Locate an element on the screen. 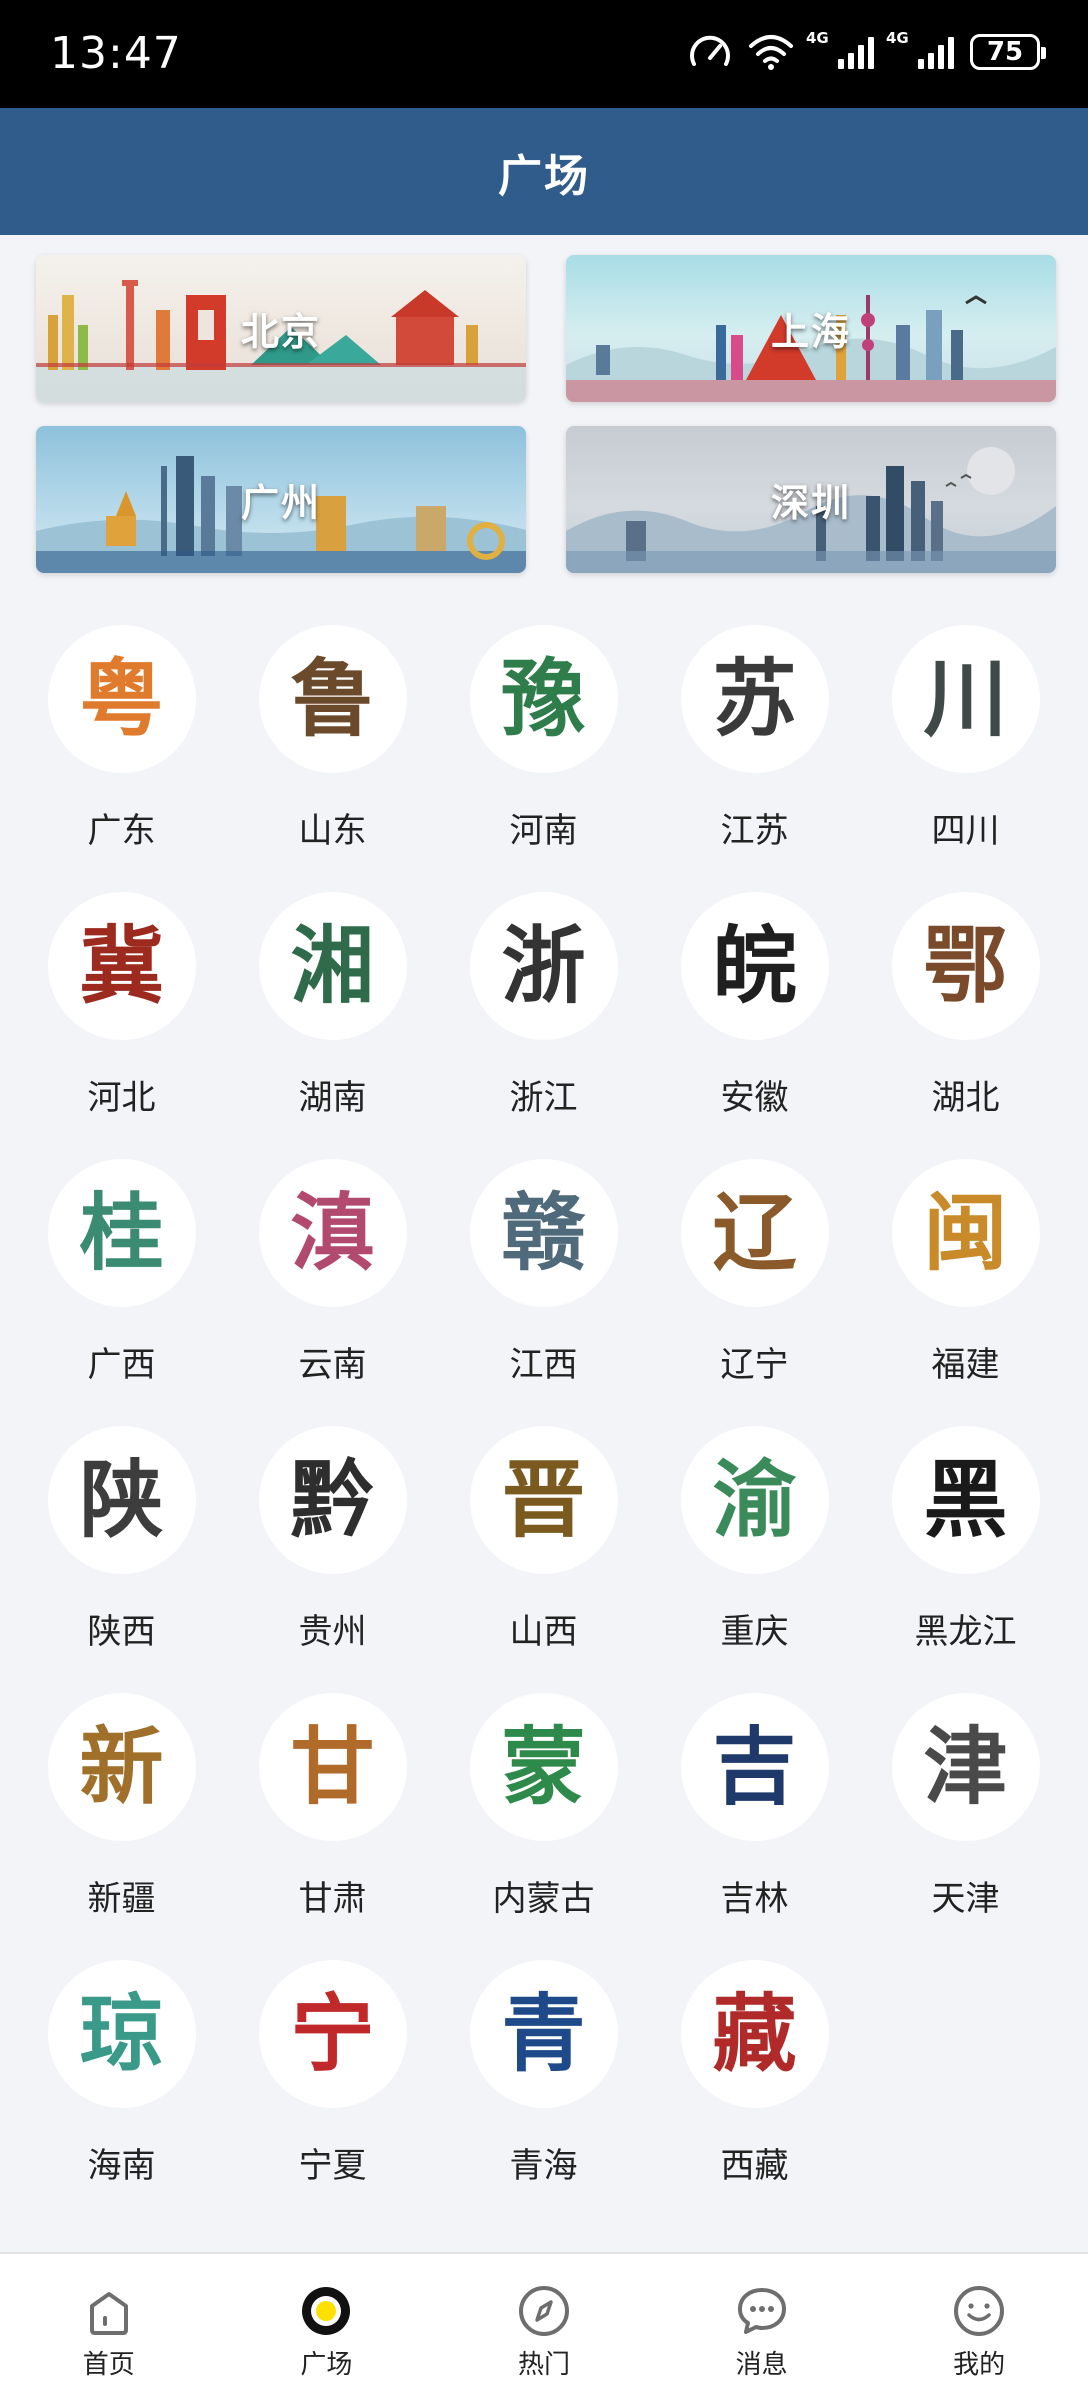 This screenshot has height=2400, width=1088. province-hainan: 琼 海南 is located at coordinates (121, 2090).